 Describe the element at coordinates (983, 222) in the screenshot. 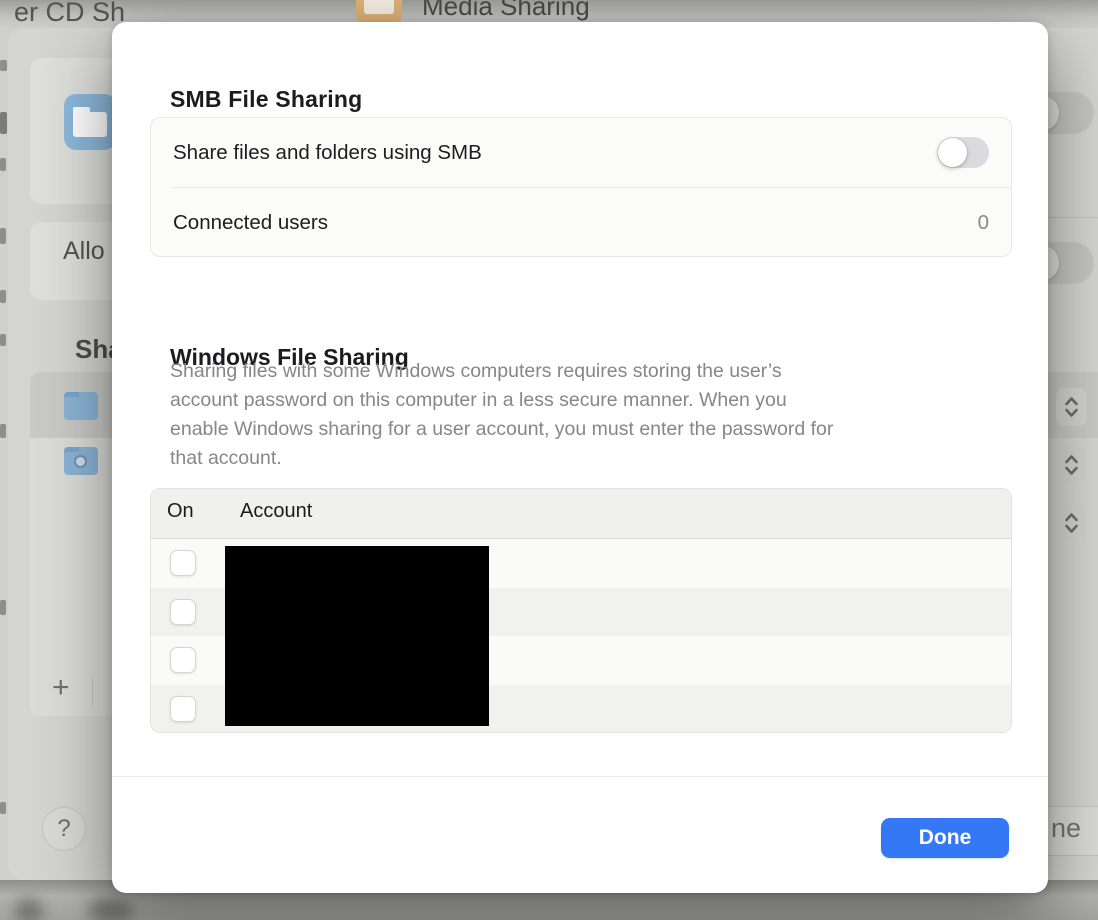

I see `connected-users-value: 0` at that location.